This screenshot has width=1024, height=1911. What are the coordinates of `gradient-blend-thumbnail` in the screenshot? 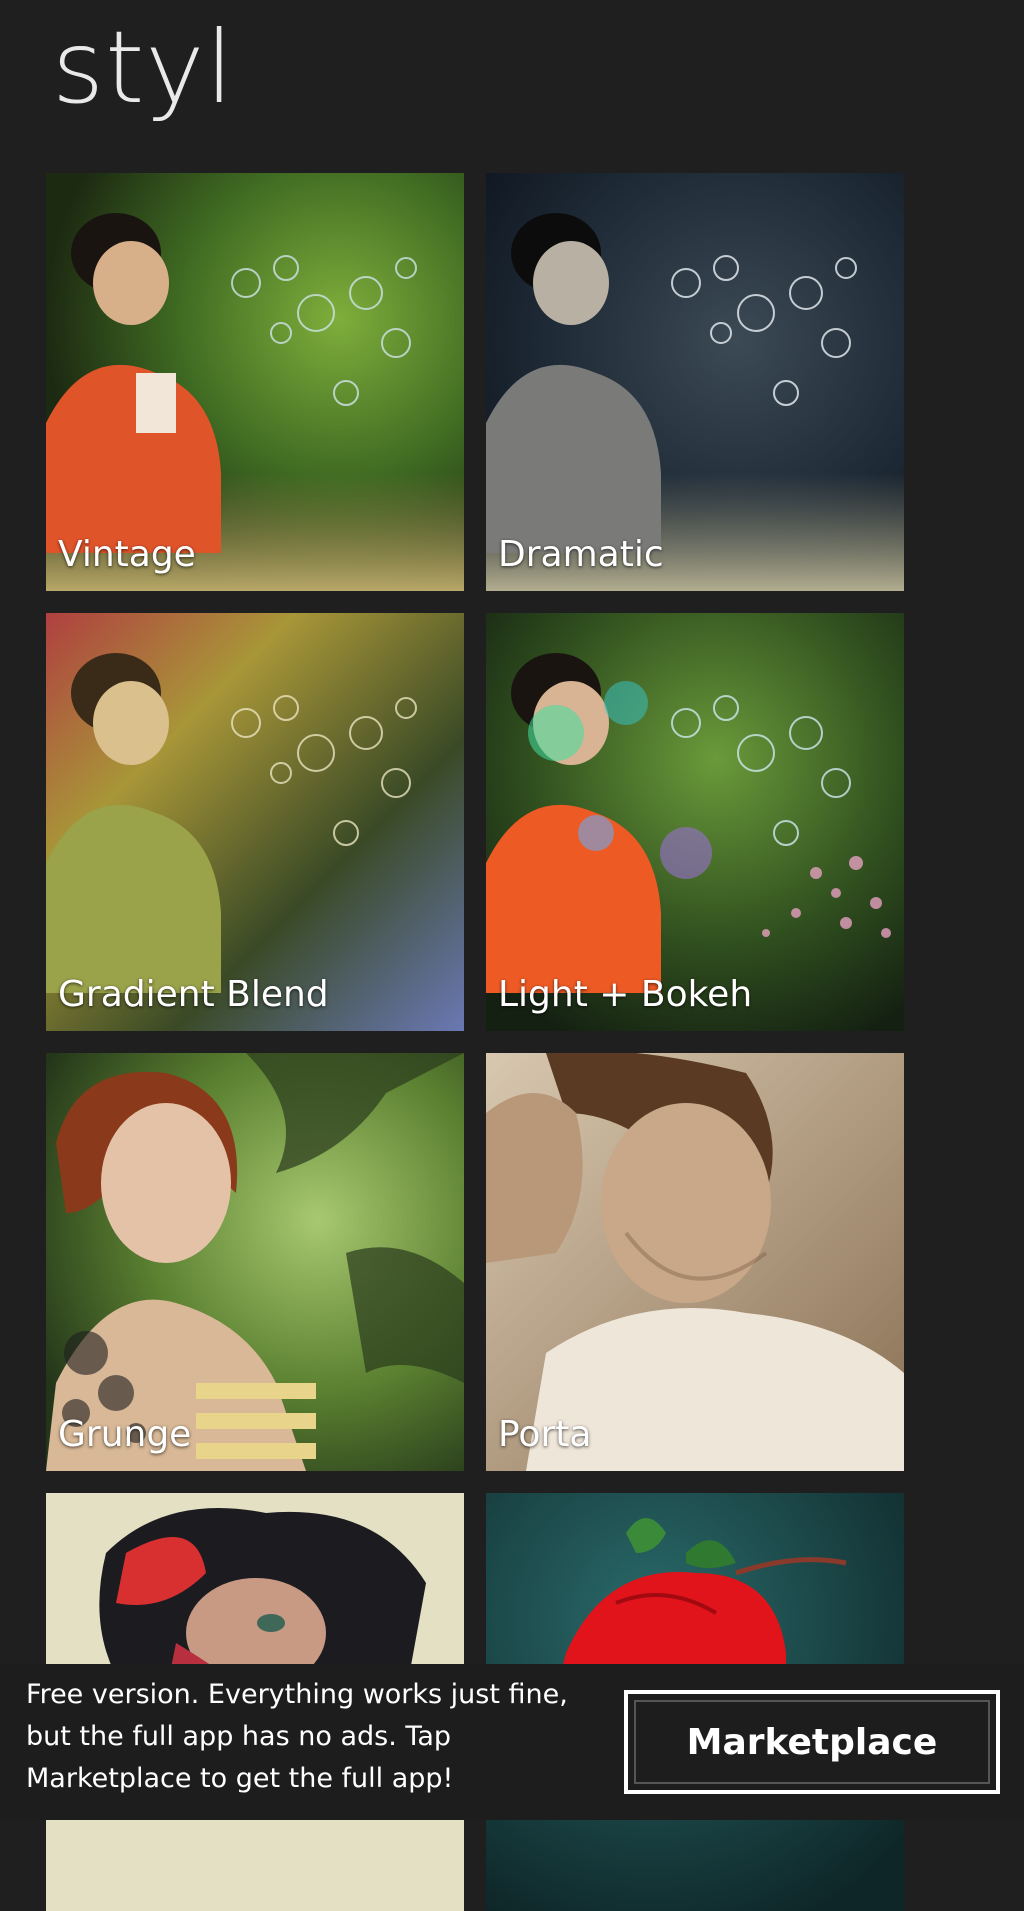 It's located at (255, 822).